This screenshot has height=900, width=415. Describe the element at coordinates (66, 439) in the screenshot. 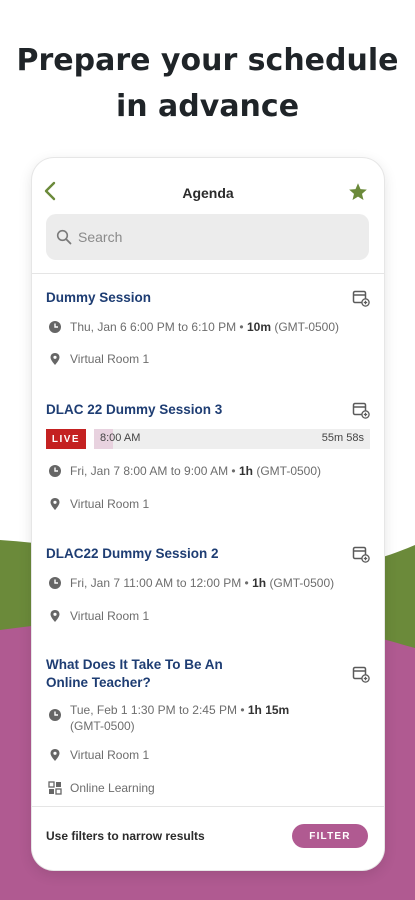

I see `live-badge: LIVE` at that location.